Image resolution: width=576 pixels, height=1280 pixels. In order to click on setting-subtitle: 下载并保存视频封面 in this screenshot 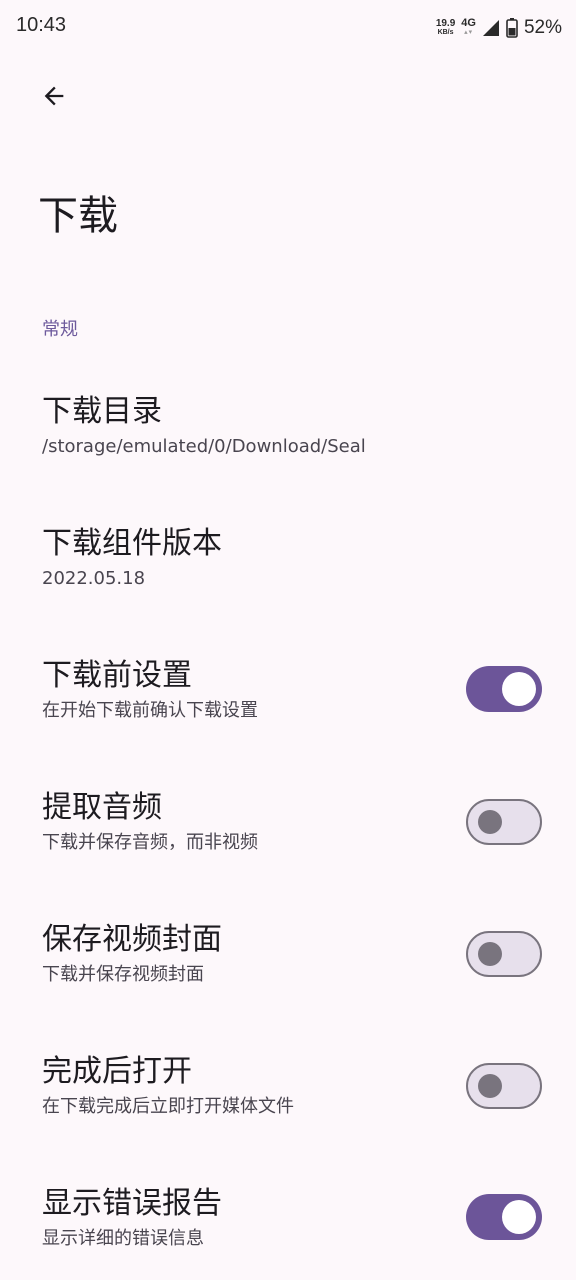, I will do `click(123, 974)`.